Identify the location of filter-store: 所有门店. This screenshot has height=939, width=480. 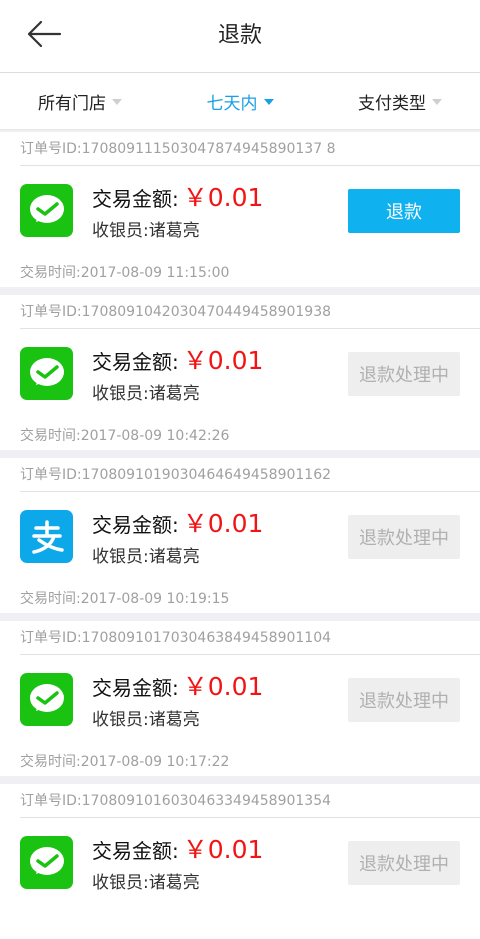
(80, 101).